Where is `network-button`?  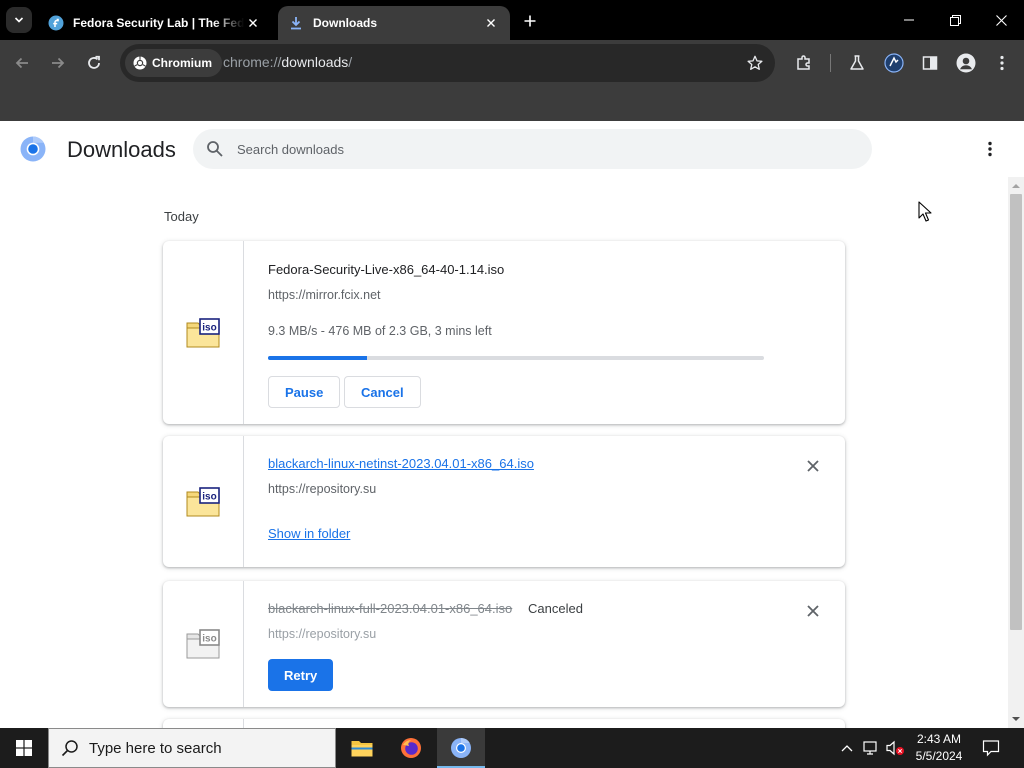 network-button is located at coordinates (871, 748).